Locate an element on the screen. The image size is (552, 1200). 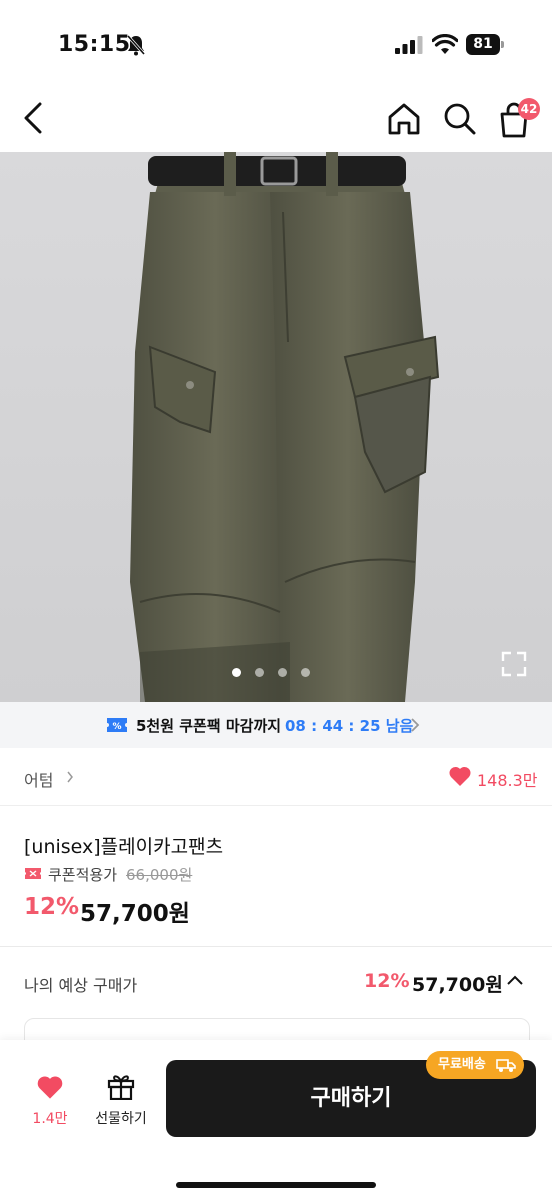
status-time: 15:15 is located at coordinates (94, 44).